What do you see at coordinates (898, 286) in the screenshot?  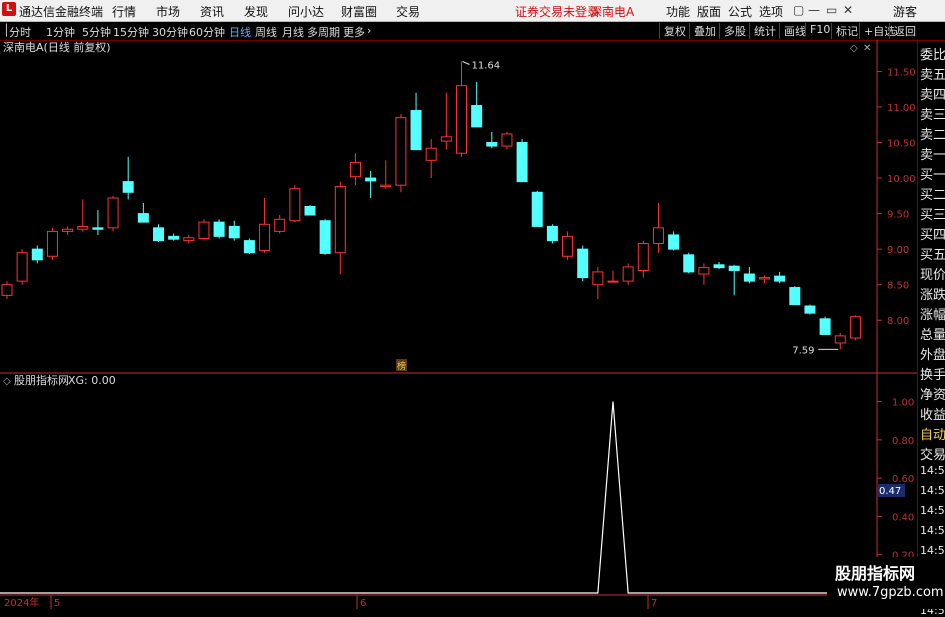 I see `price-axis-label: 8.50` at bounding box center [898, 286].